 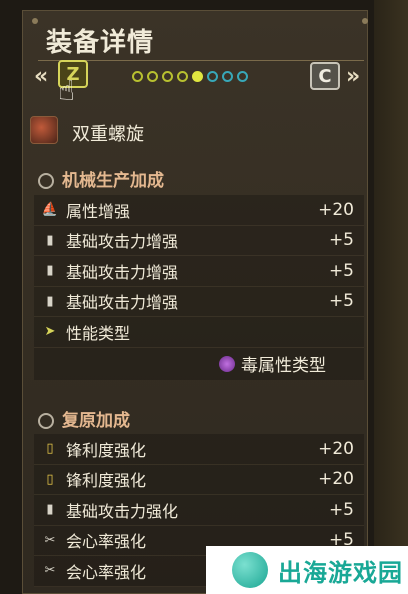 What do you see at coordinates (391, 297) in the screenshot?
I see `background-side-panel` at bounding box center [391, 297].